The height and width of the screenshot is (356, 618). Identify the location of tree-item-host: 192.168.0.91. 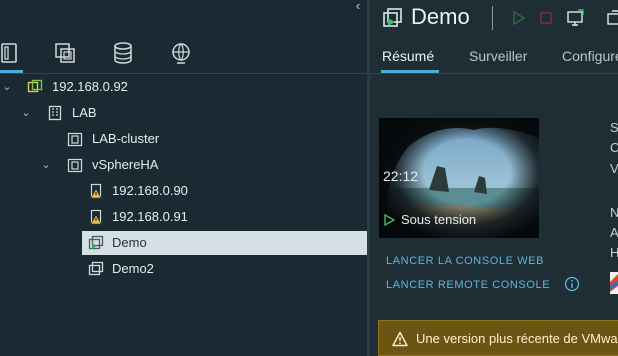
(183, 217).